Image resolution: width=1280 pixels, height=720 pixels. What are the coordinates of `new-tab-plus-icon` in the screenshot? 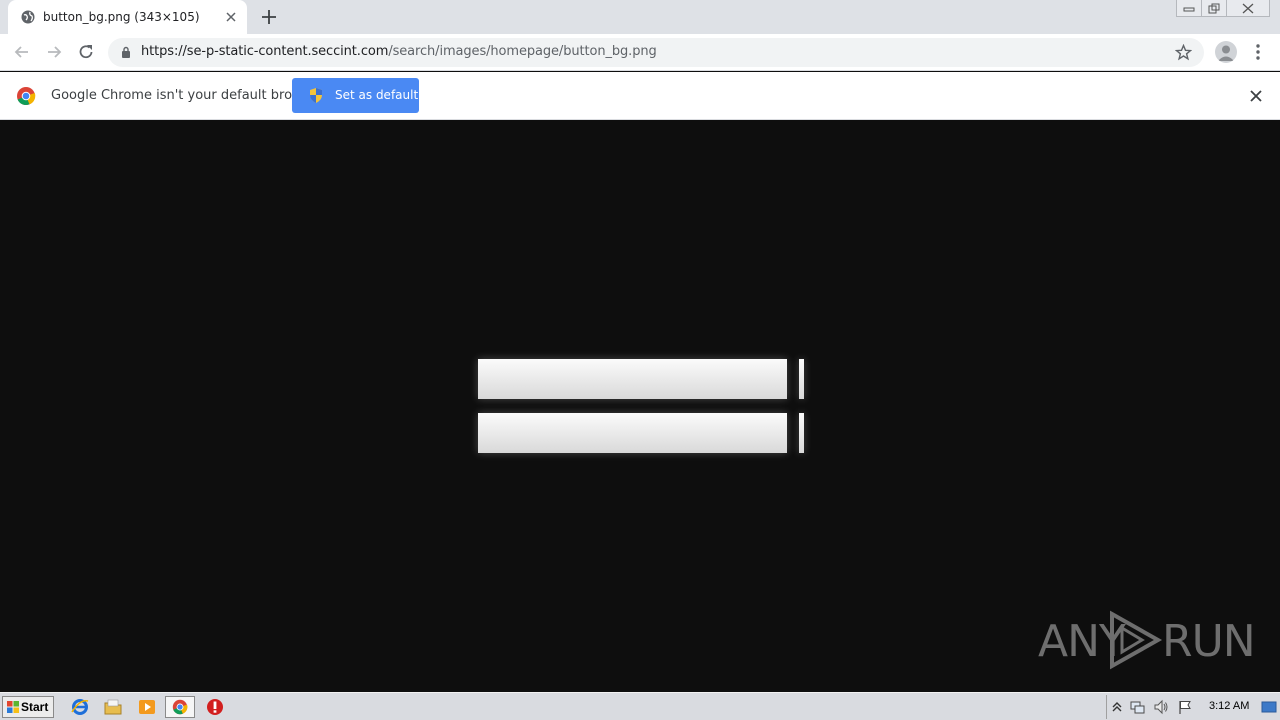 It's located at (269, 17).